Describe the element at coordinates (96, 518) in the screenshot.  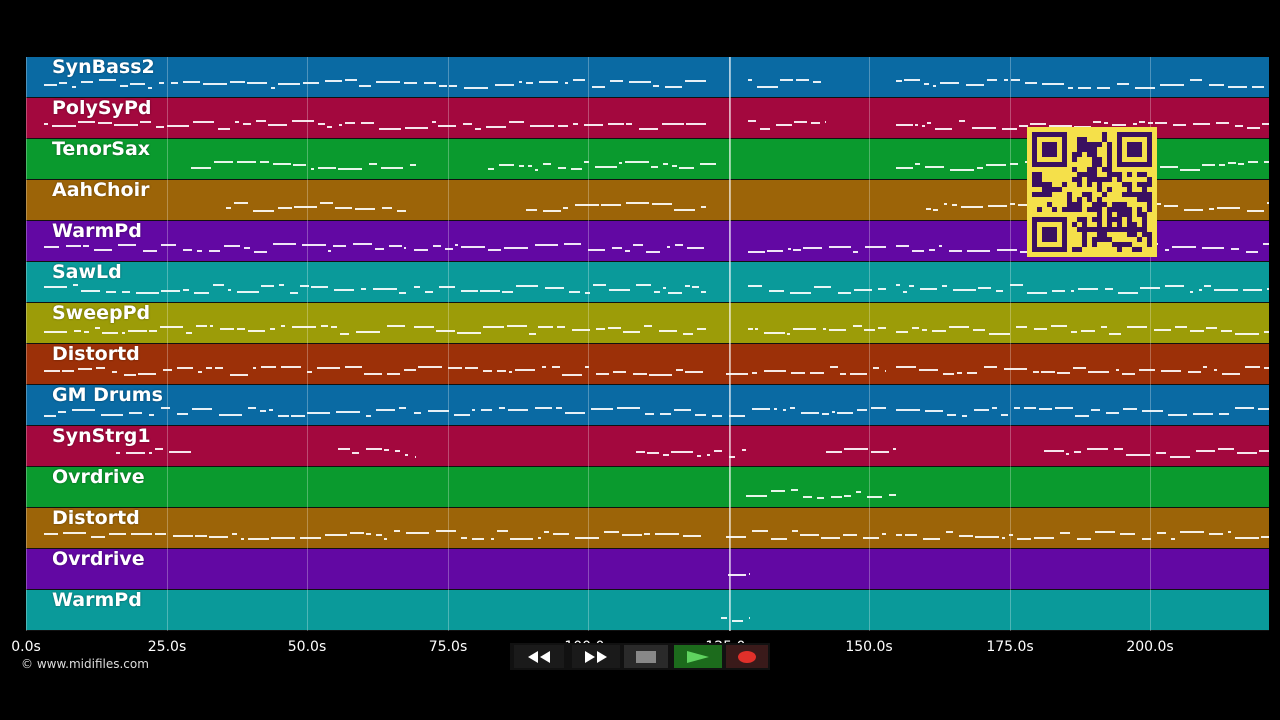
I see `track-label: Distortd` at that location.